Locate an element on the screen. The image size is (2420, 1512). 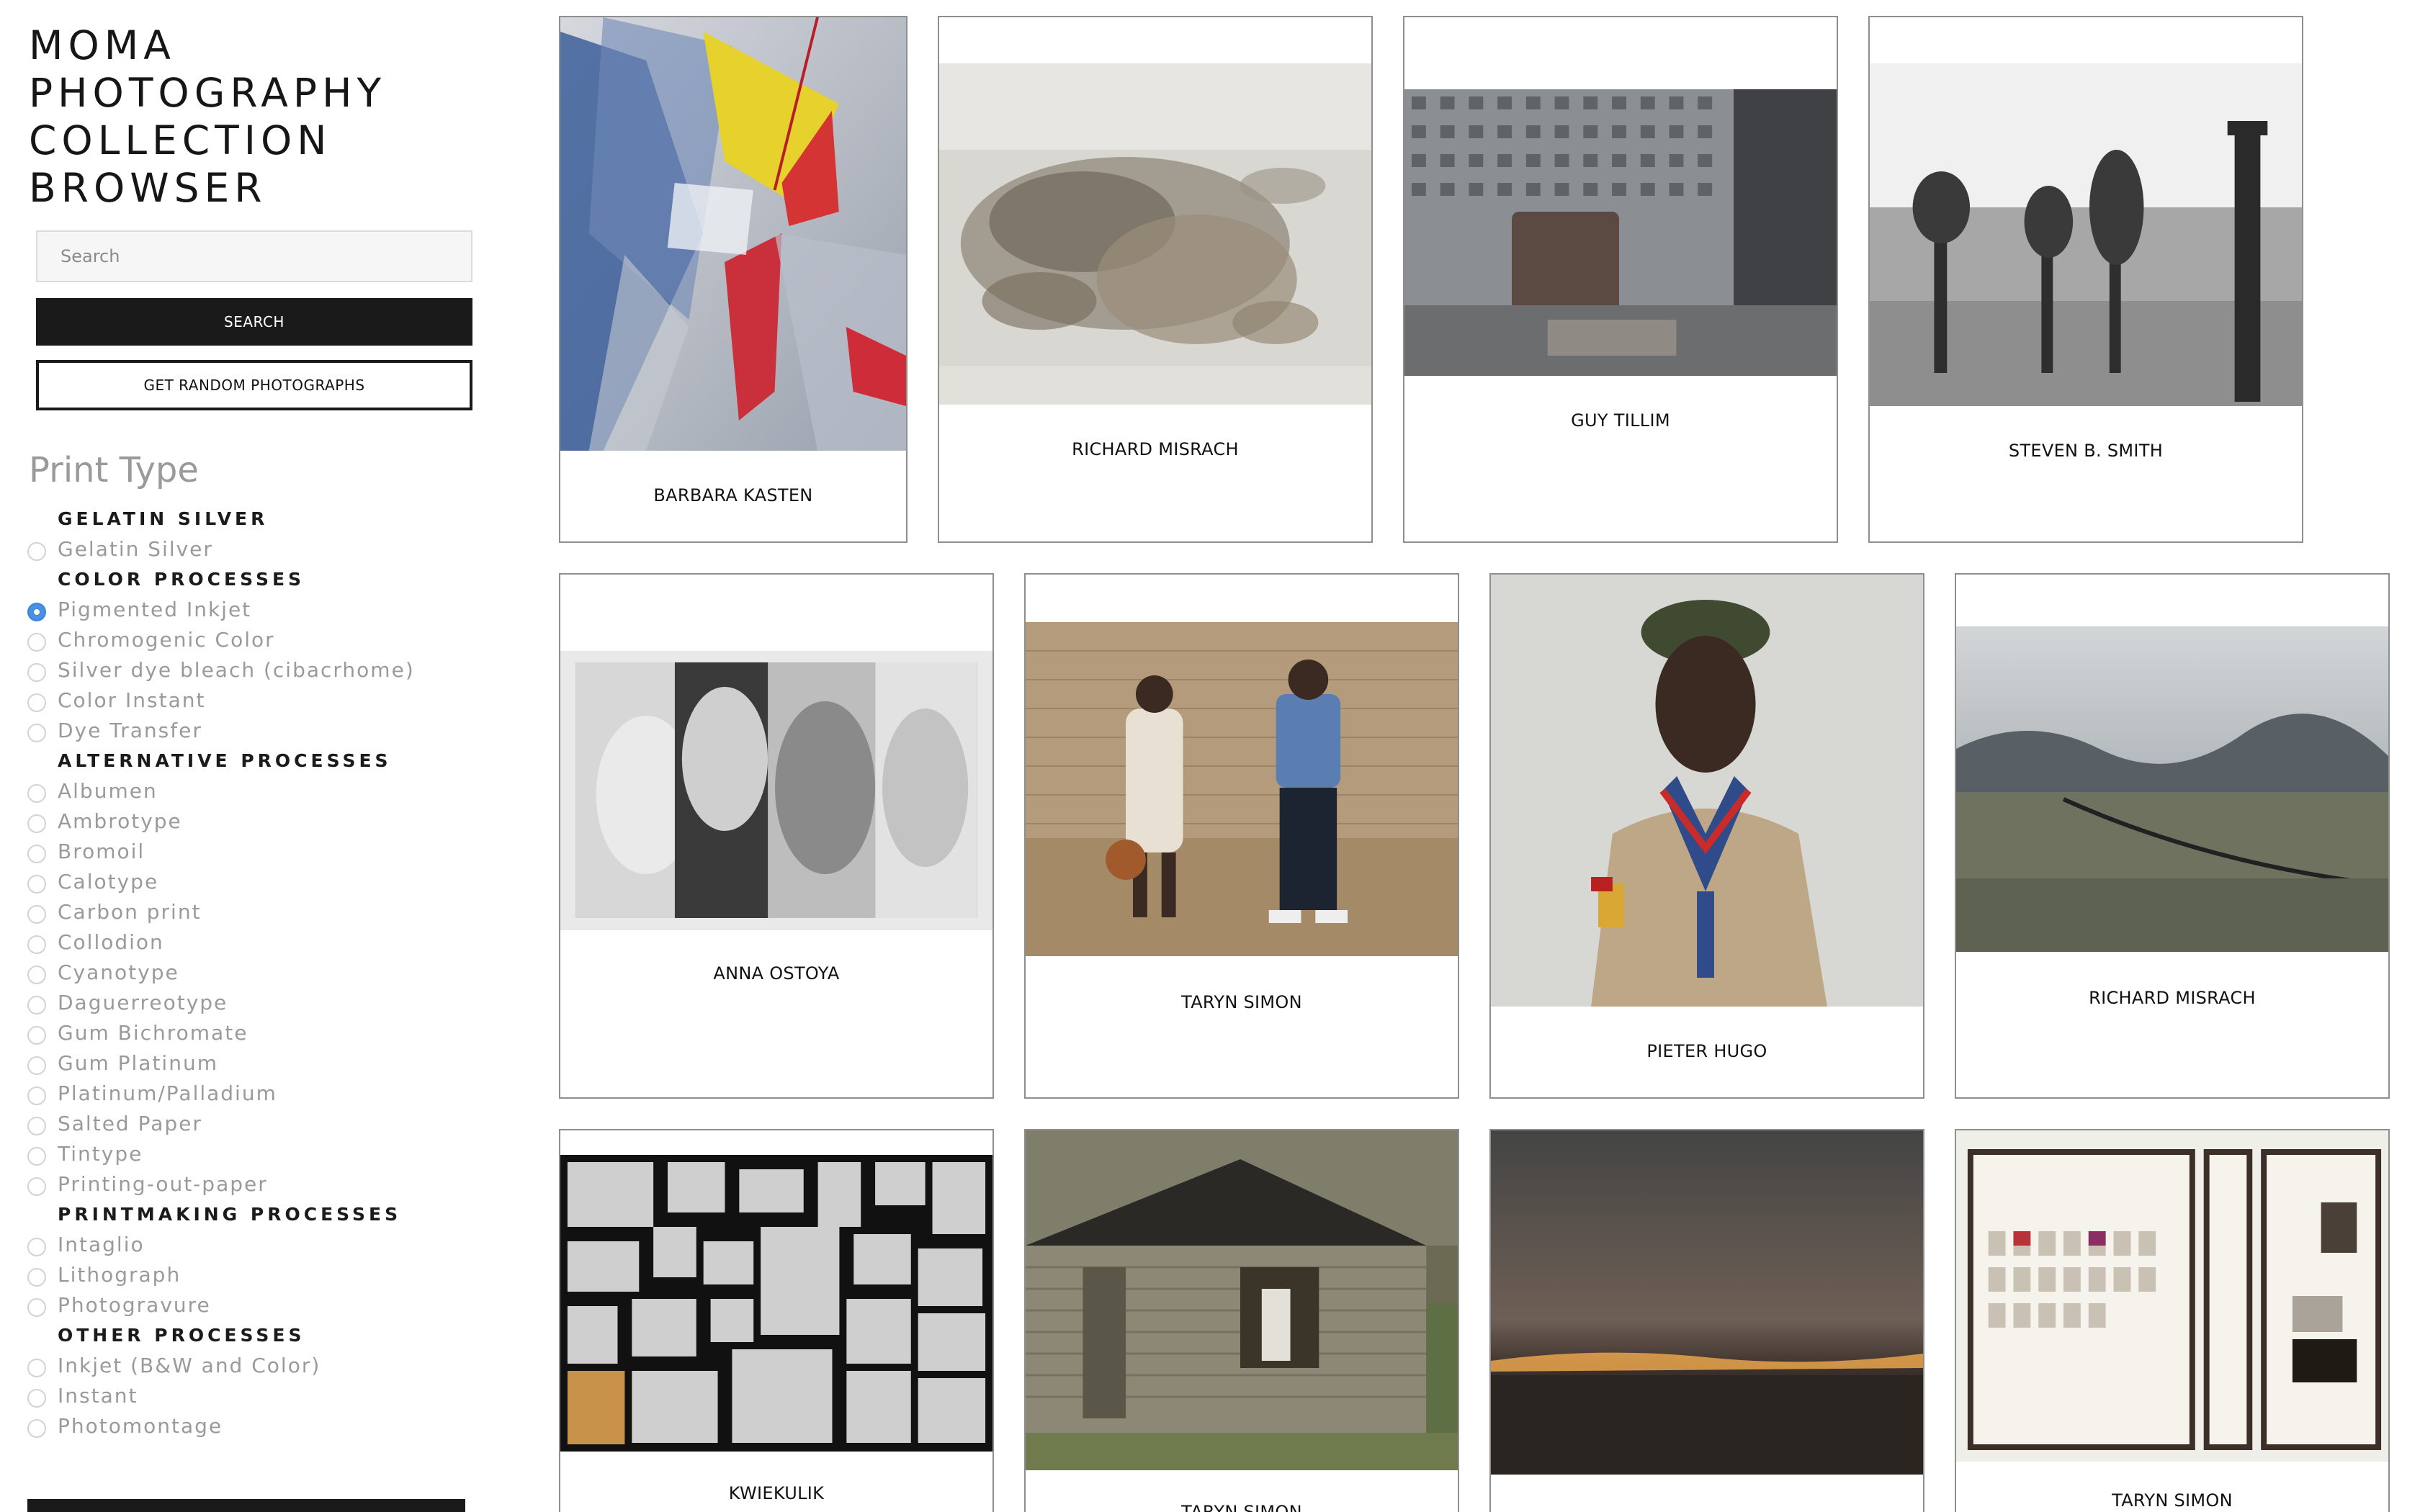
photo-card: ANNA OSTOYA is located at coordinates (776, 836).